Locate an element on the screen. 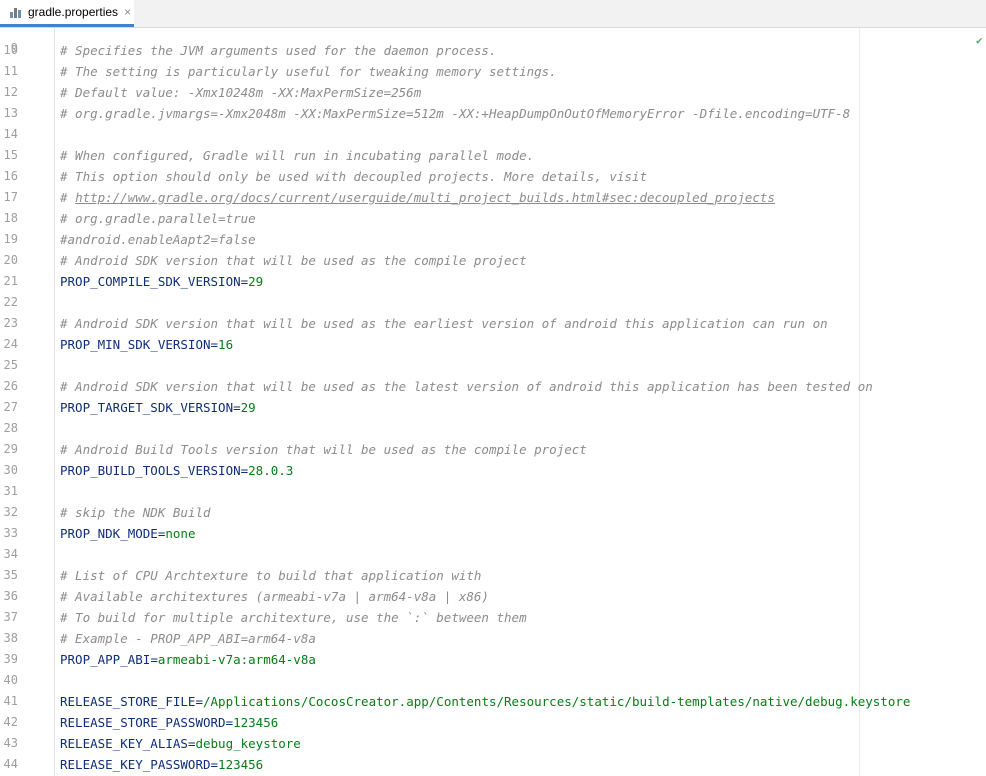  line-number: 16 is located at coordinates (10, 176).